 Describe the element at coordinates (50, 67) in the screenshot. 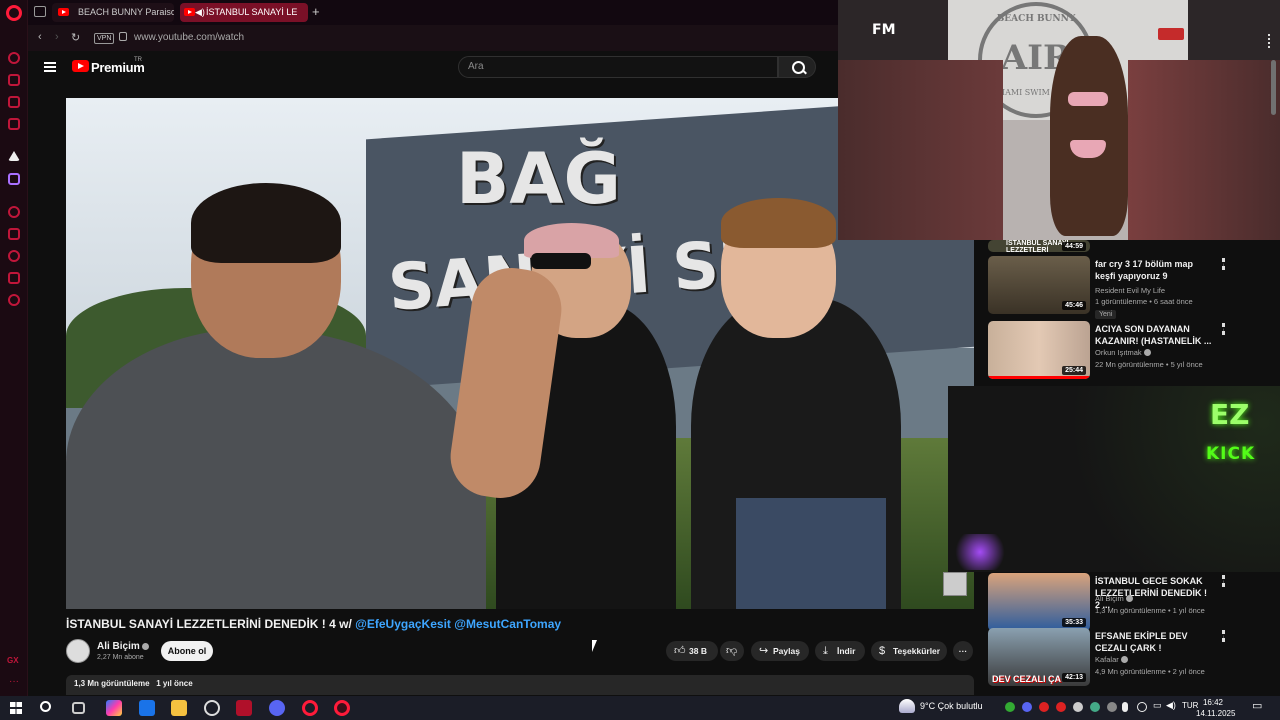

I see `menu-icon` at that location.